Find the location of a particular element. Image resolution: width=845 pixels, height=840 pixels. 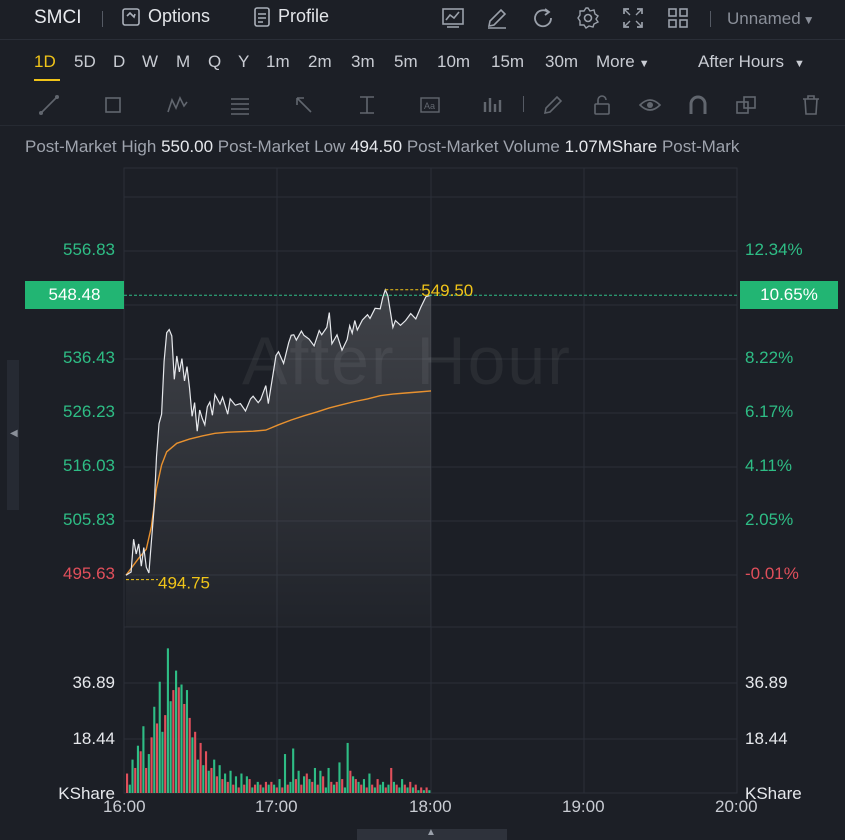

text-tool-icon: Aa is located at coordinates (430, 105).